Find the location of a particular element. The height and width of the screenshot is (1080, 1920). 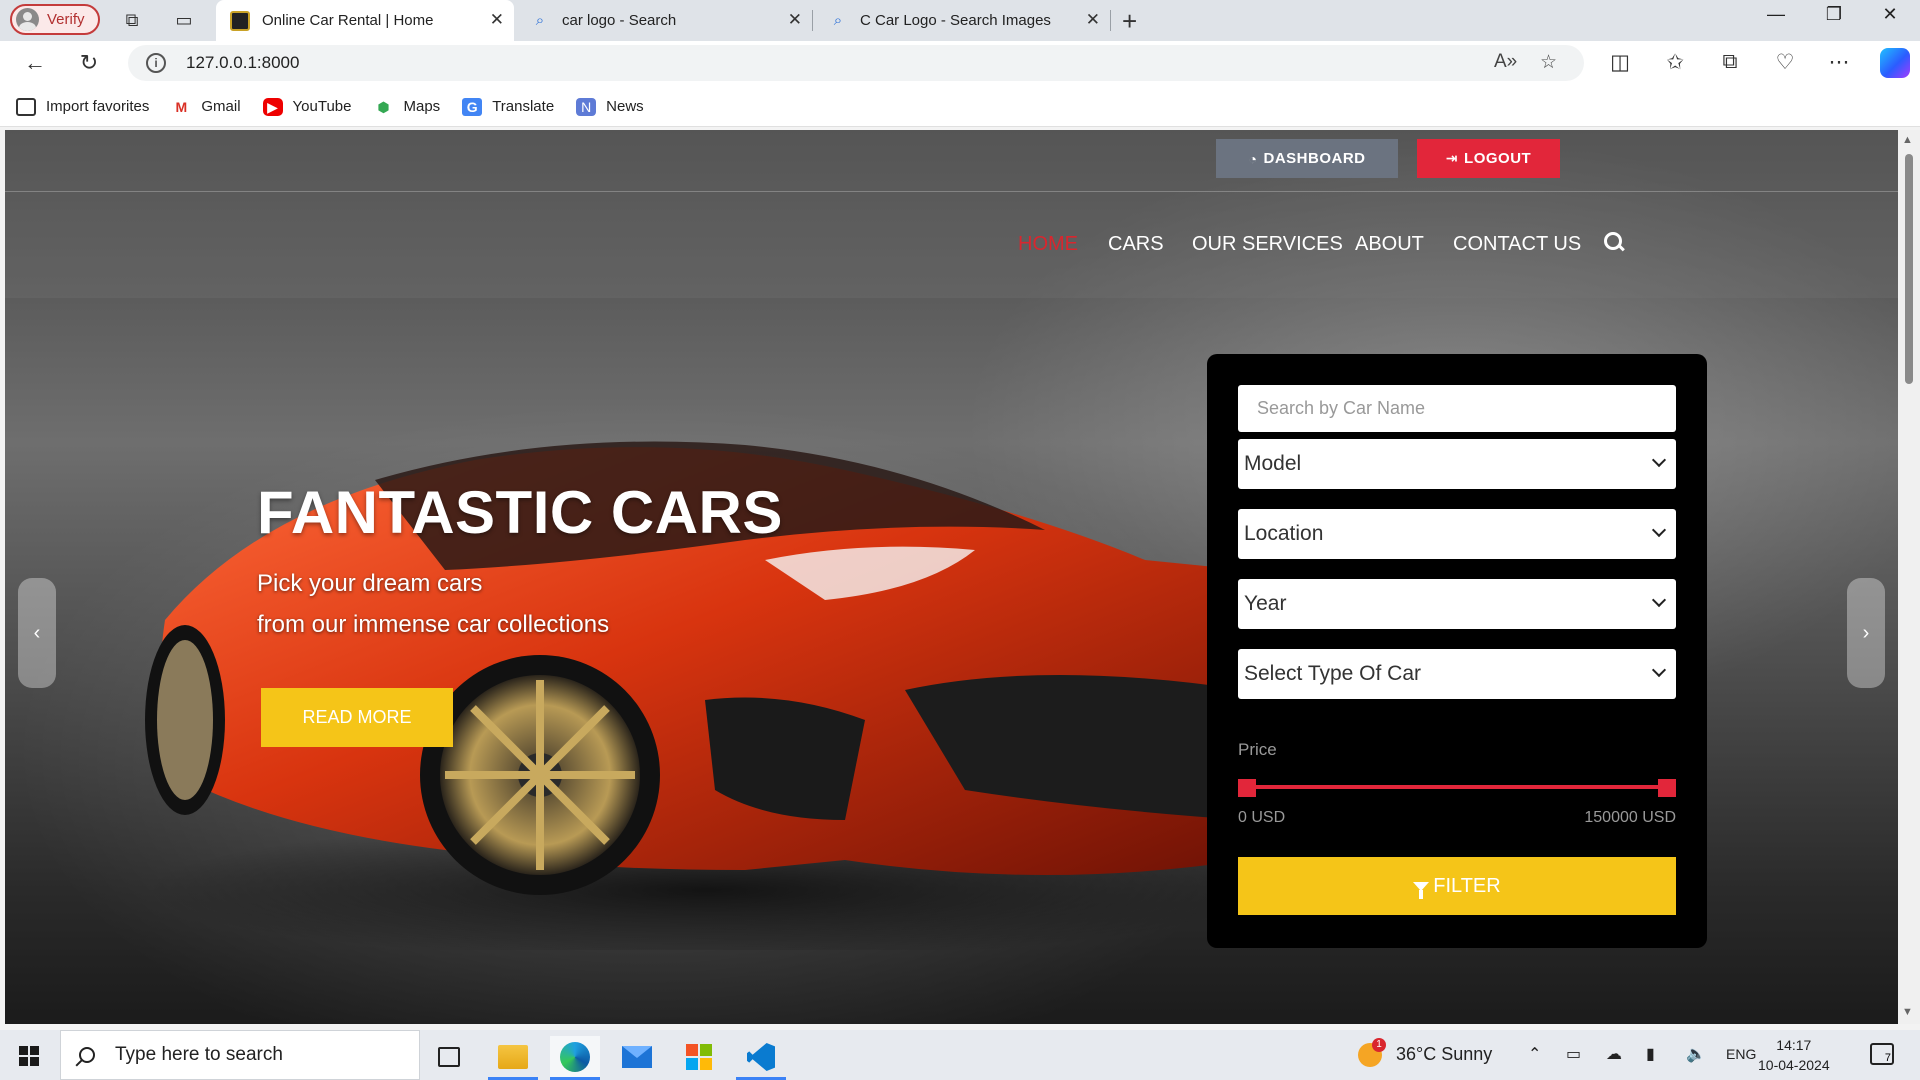

translate-icon: G is located at coordinates (472, 106).